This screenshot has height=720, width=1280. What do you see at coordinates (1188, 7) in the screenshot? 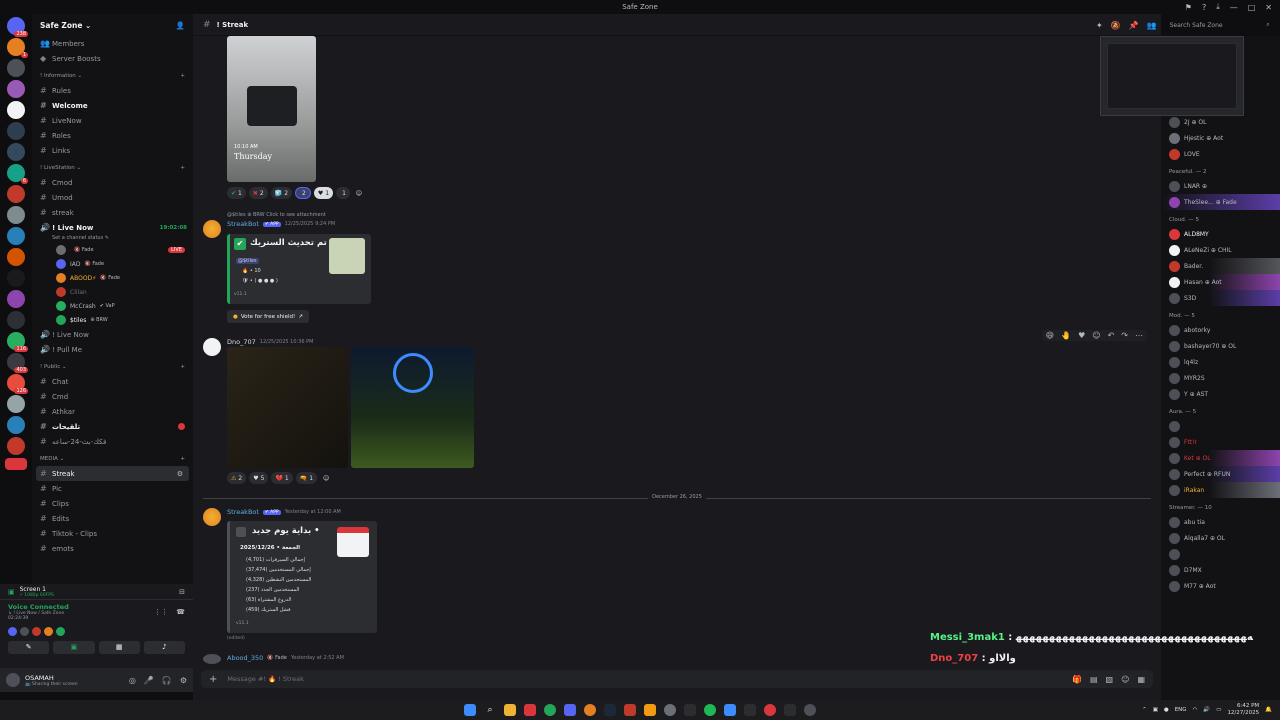
I see `inbox-icon: ⚑` at bounding box center [1188, 7].